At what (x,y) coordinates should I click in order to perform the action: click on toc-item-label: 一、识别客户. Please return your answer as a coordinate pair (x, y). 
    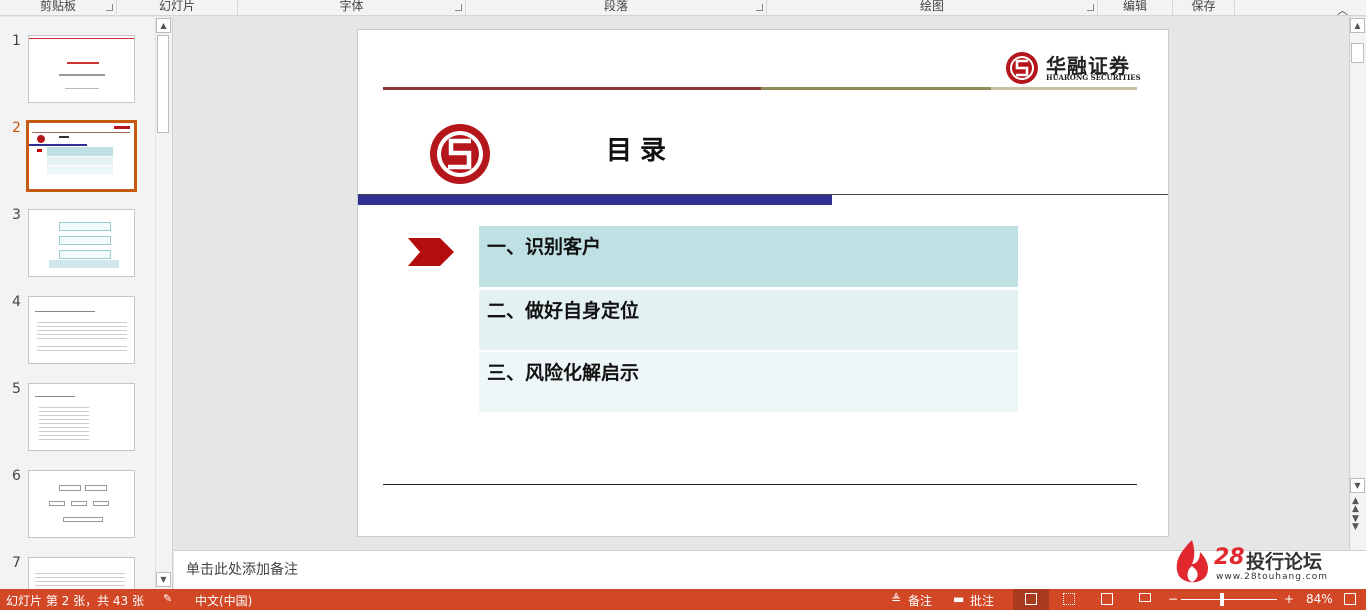
    Looking at the image, I should click on (544, 247).